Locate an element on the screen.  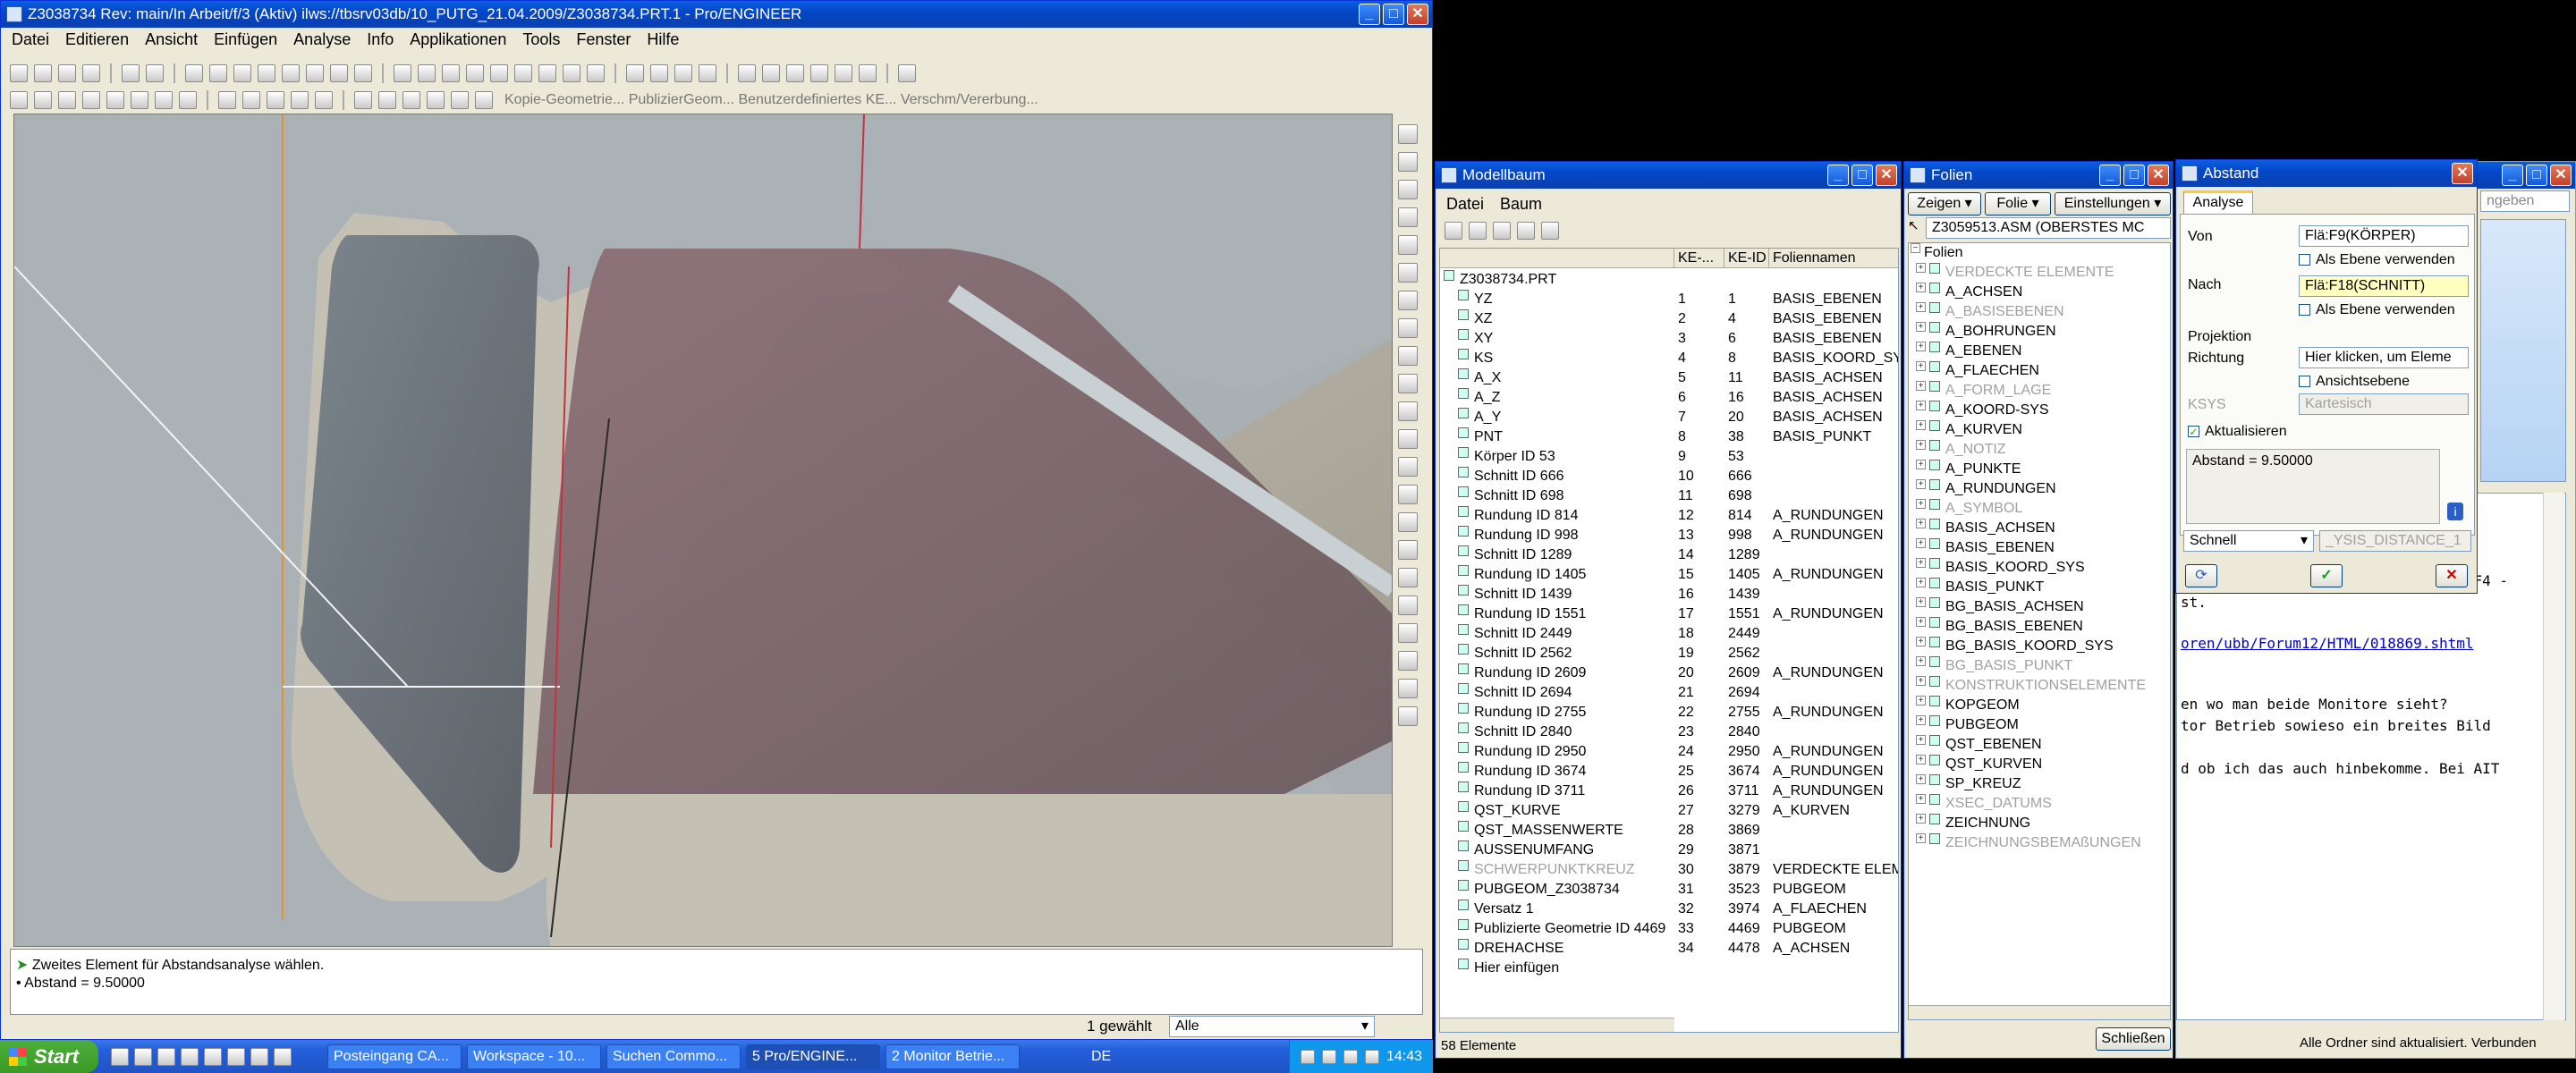
csys-tool-icon is located at coordinates (1408, 273).